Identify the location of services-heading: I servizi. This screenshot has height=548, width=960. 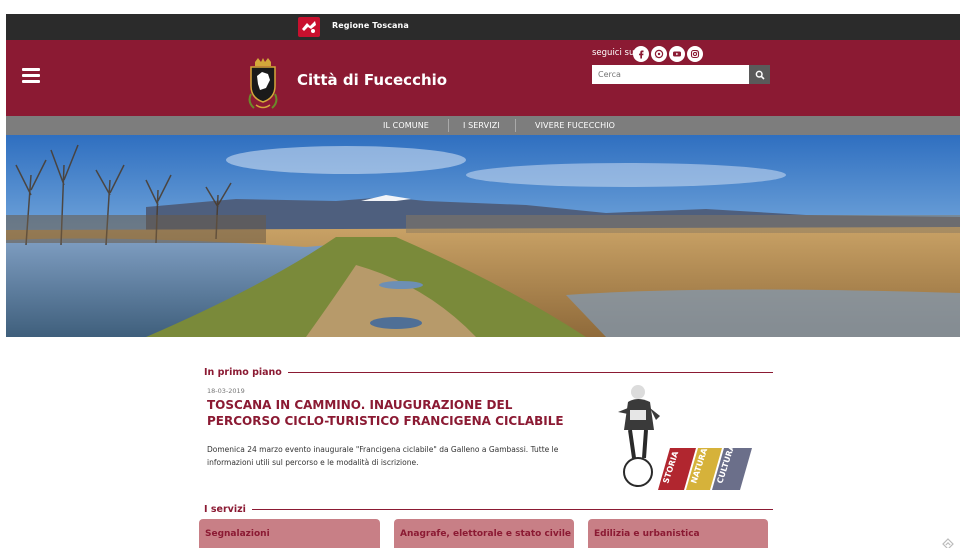
(225, 509).